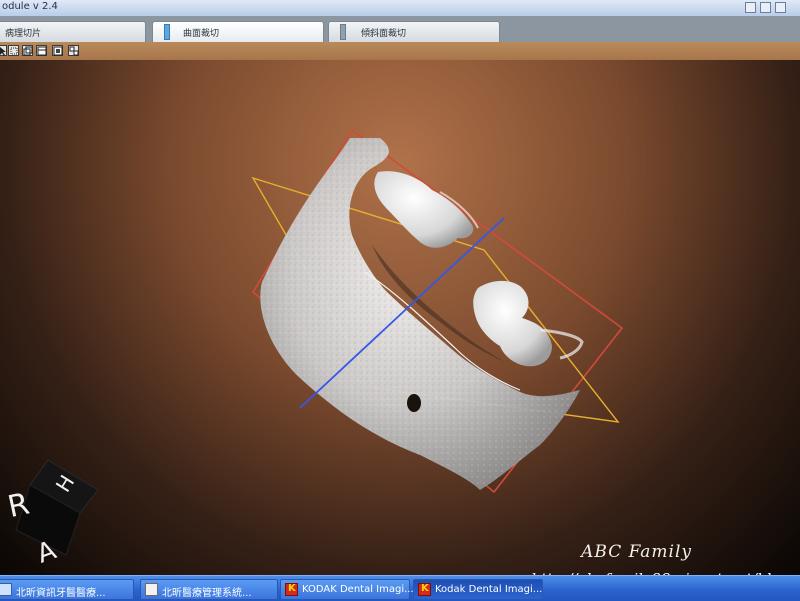  I want to click on pointer-icon, so click(3, 50).